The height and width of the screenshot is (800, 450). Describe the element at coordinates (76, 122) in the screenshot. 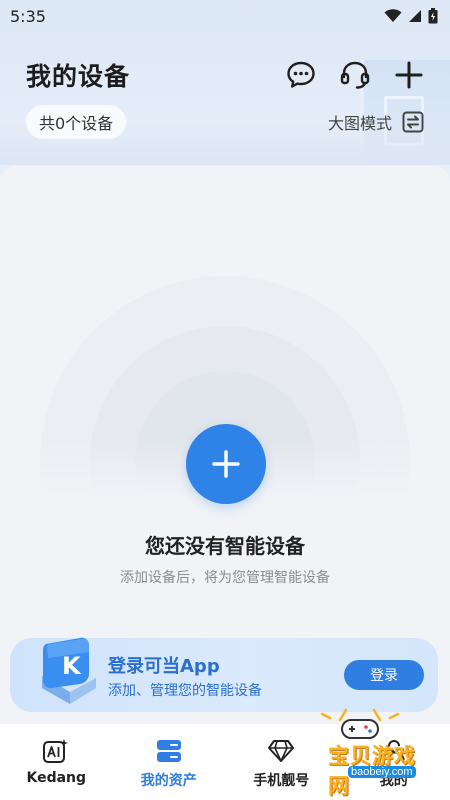

I see `device-count-badge: 共0个设备` at that location.